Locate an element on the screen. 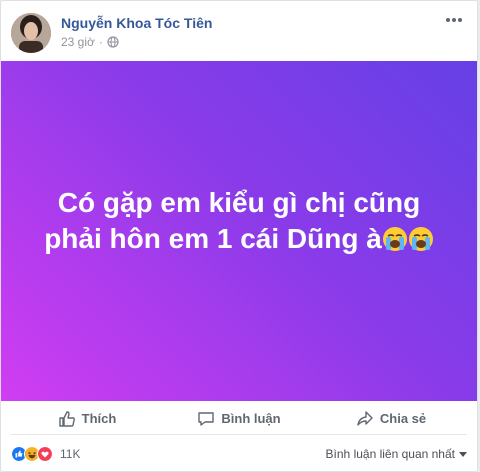  post-footer: 11K Bình luận liên quan nhất is located at coordinates (239, 454).